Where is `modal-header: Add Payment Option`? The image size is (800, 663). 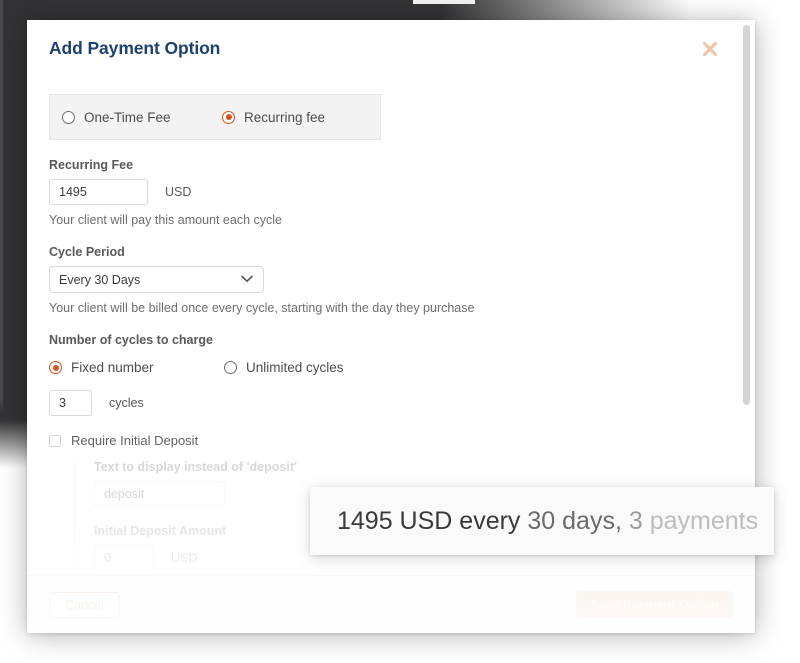
modal-header: Add Payment Option is located at coordinates (391, 51).